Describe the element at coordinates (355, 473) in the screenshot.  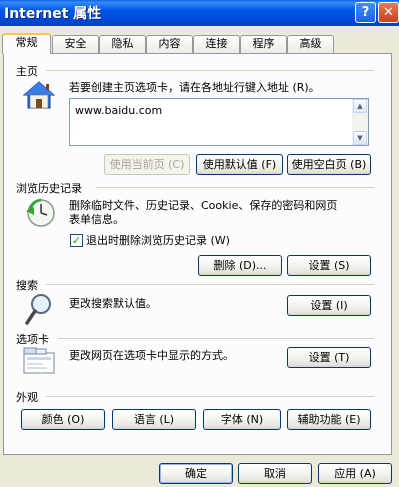
I see `apply-button: 应用 (A)` at that location.